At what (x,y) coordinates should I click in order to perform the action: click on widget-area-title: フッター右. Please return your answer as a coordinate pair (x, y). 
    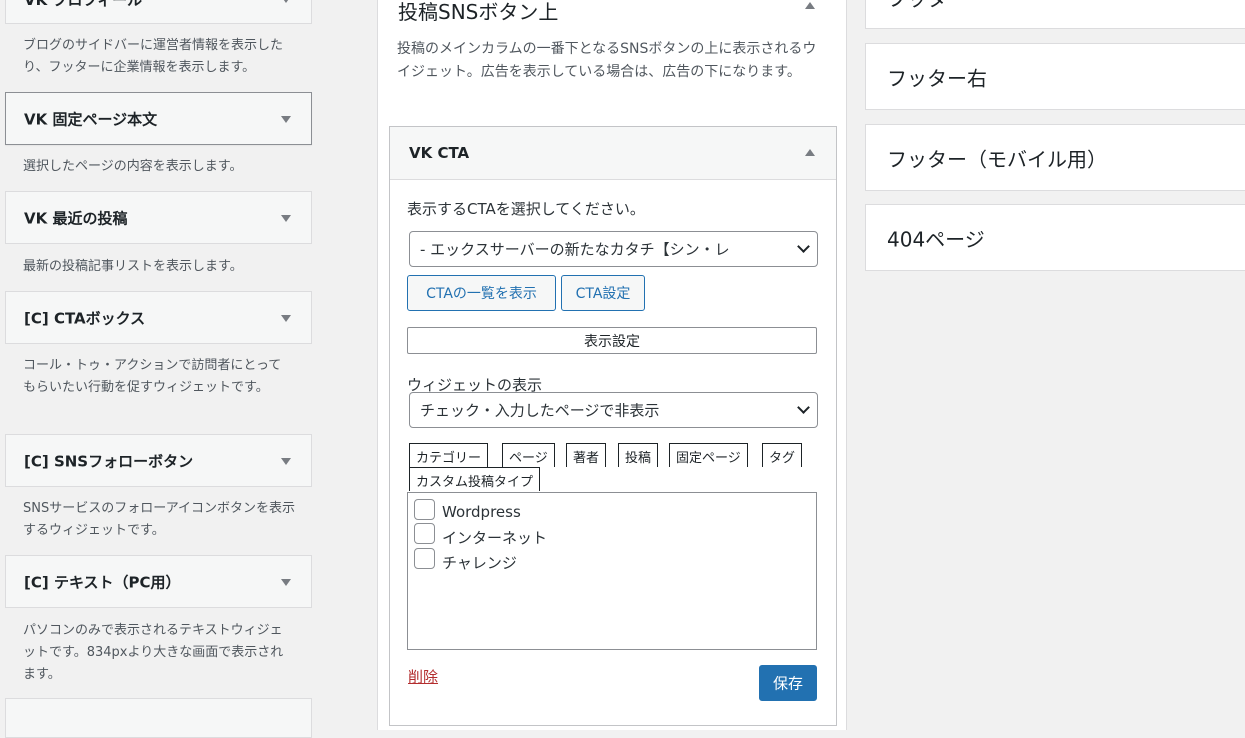
    Looking at the image, I should click on (937, 78).